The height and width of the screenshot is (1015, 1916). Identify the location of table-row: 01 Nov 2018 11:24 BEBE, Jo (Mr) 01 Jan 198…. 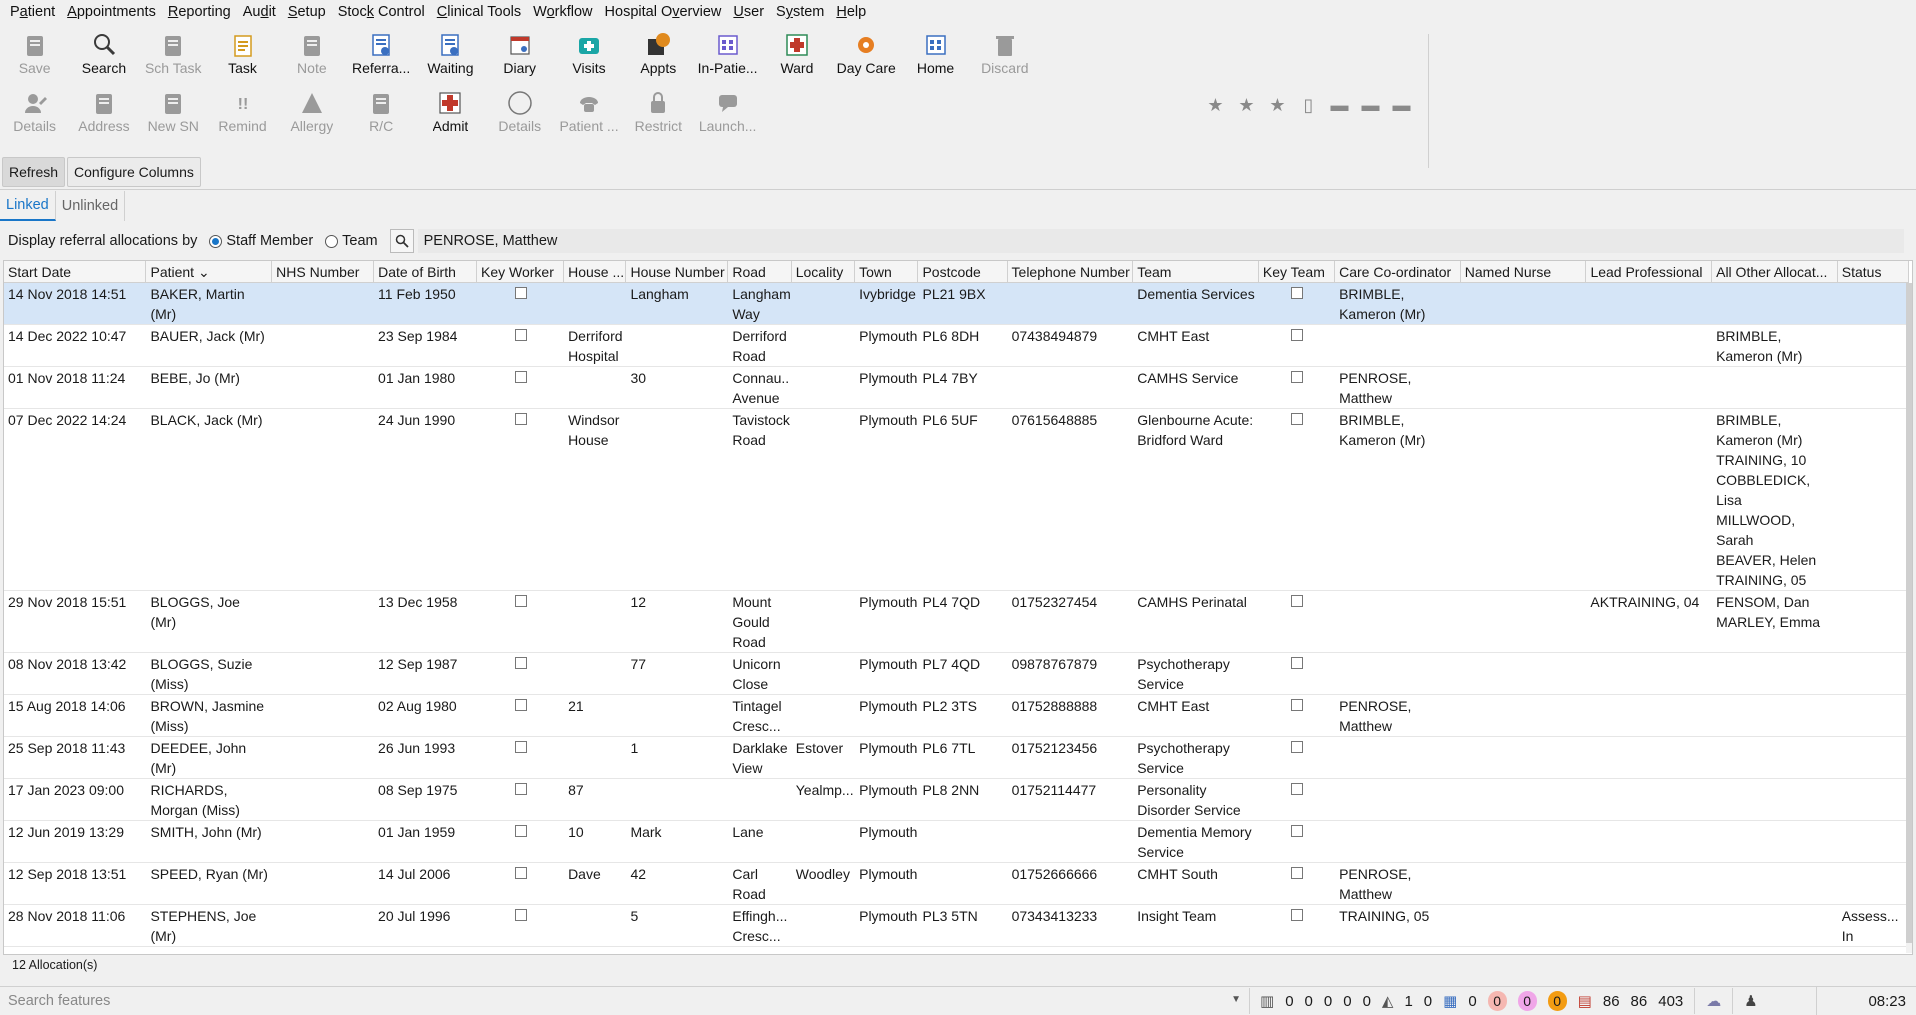
(956, 388).